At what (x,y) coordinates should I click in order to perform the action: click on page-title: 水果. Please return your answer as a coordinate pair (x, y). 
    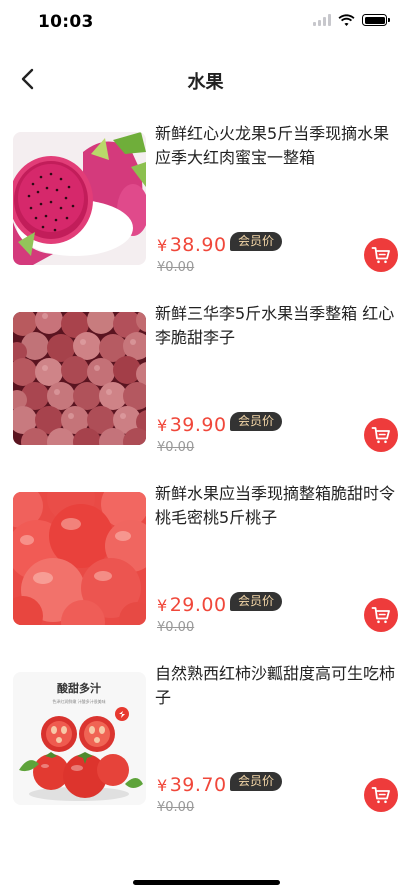
    Looking at the image, I should click on (205, 82).